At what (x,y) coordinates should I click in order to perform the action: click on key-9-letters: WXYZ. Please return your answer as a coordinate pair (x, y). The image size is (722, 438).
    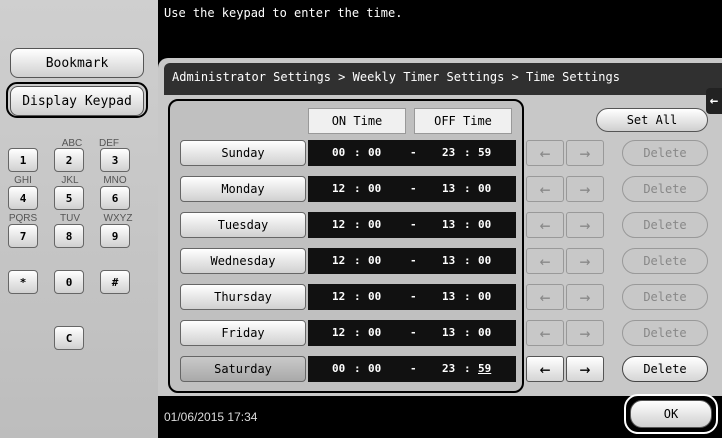
    Looking at the image, I should click on (118, 218).